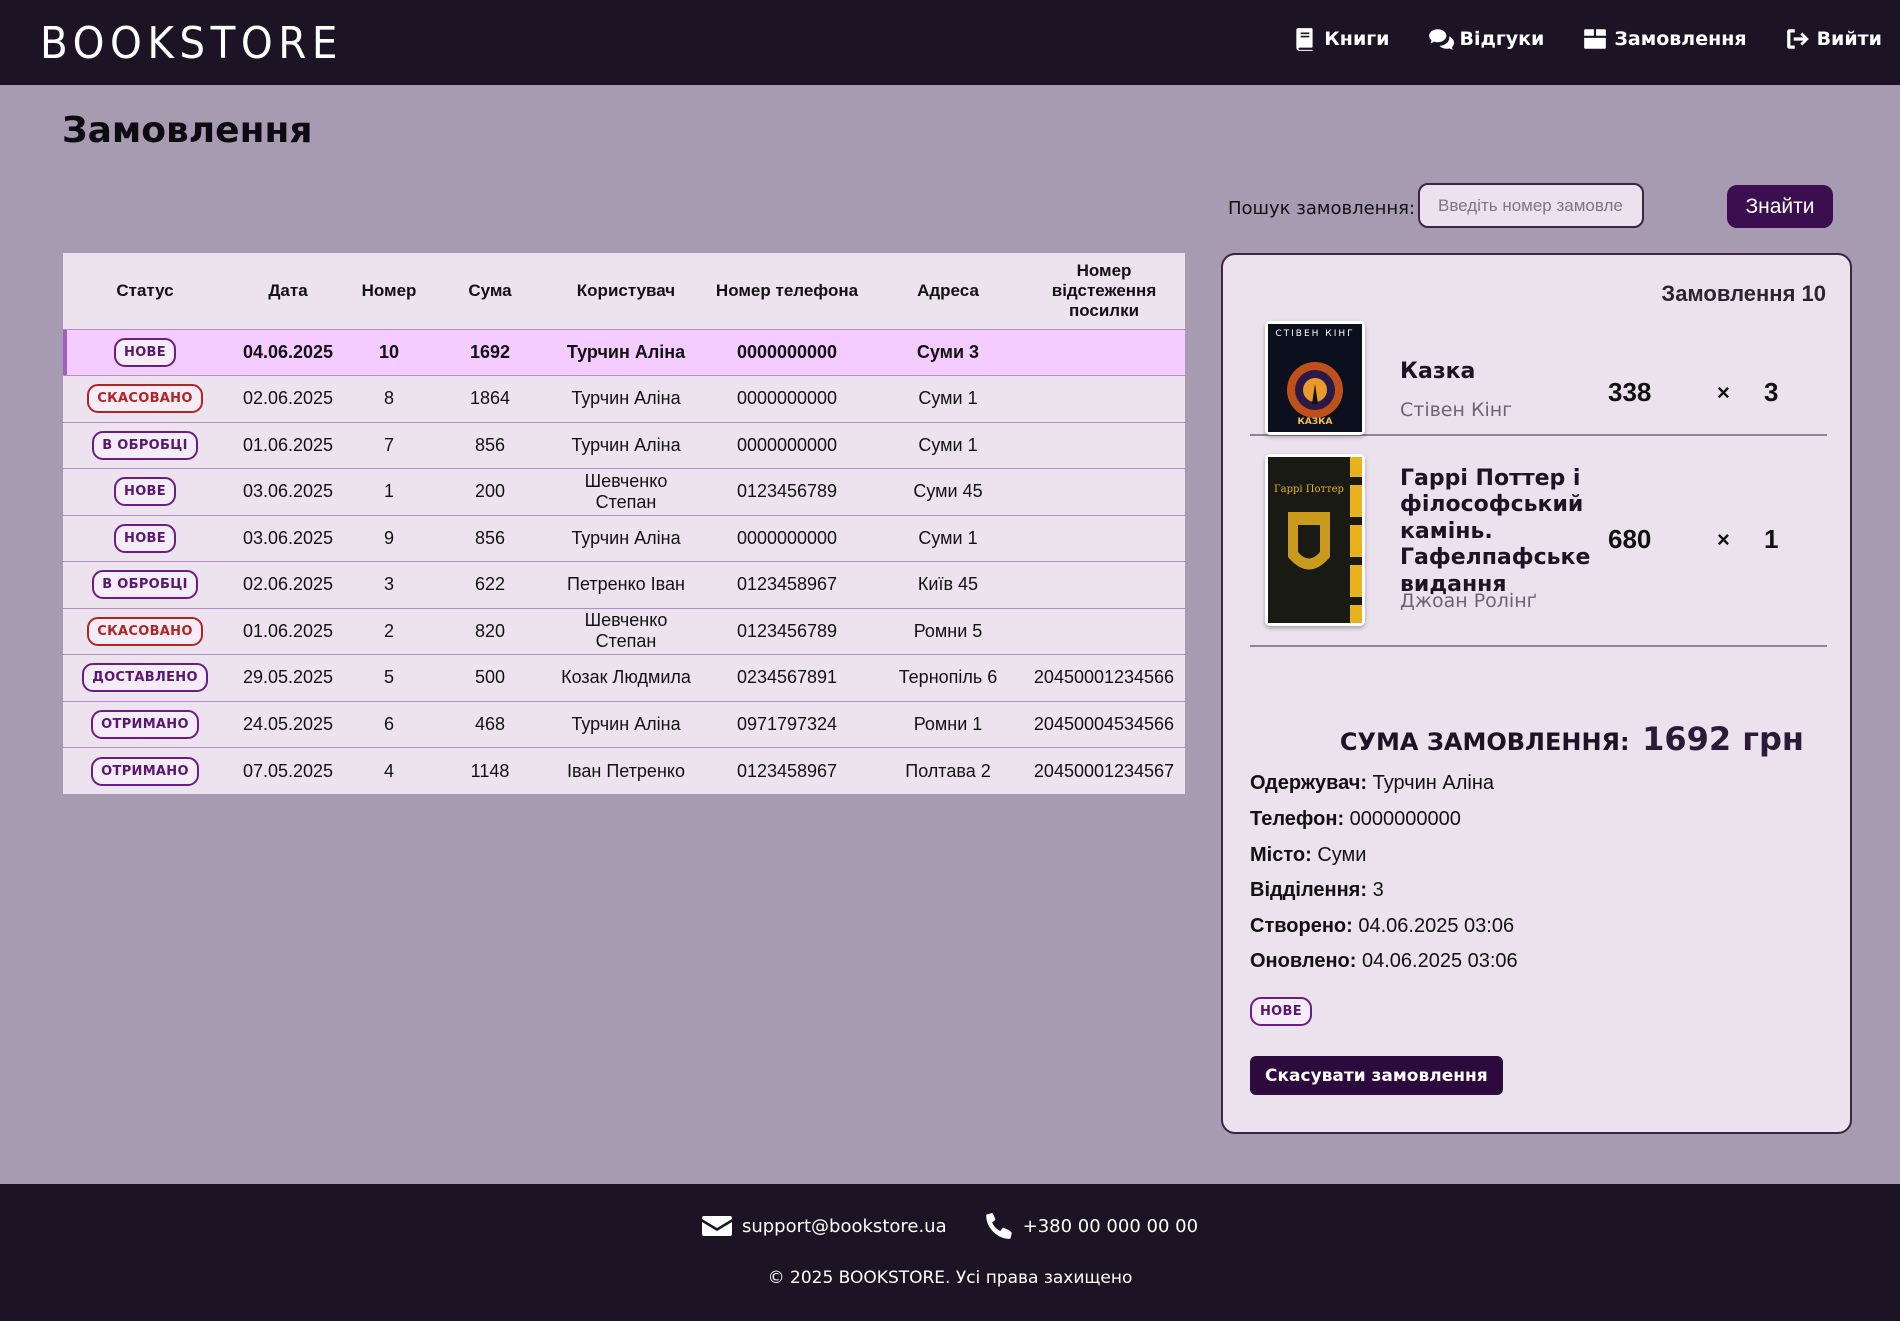 The image size is (1900, 1321). Describe the element at coordinates (948, 678) in the screenshot. I see `cell-address: Тернопіль 6` at that location.